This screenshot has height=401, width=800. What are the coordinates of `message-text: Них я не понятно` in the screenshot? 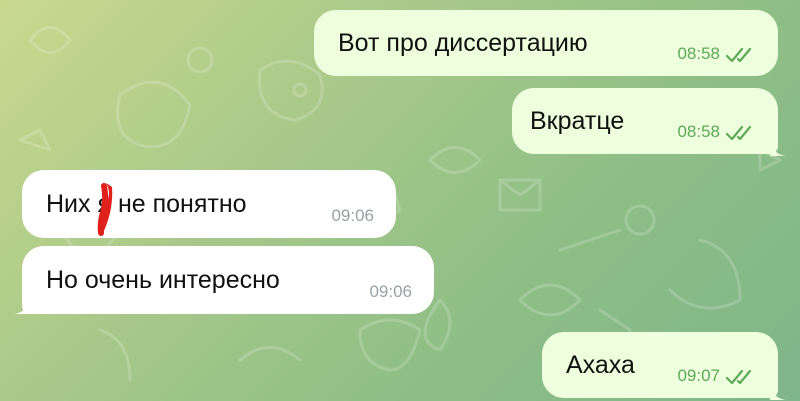 It's located at (146, 203).